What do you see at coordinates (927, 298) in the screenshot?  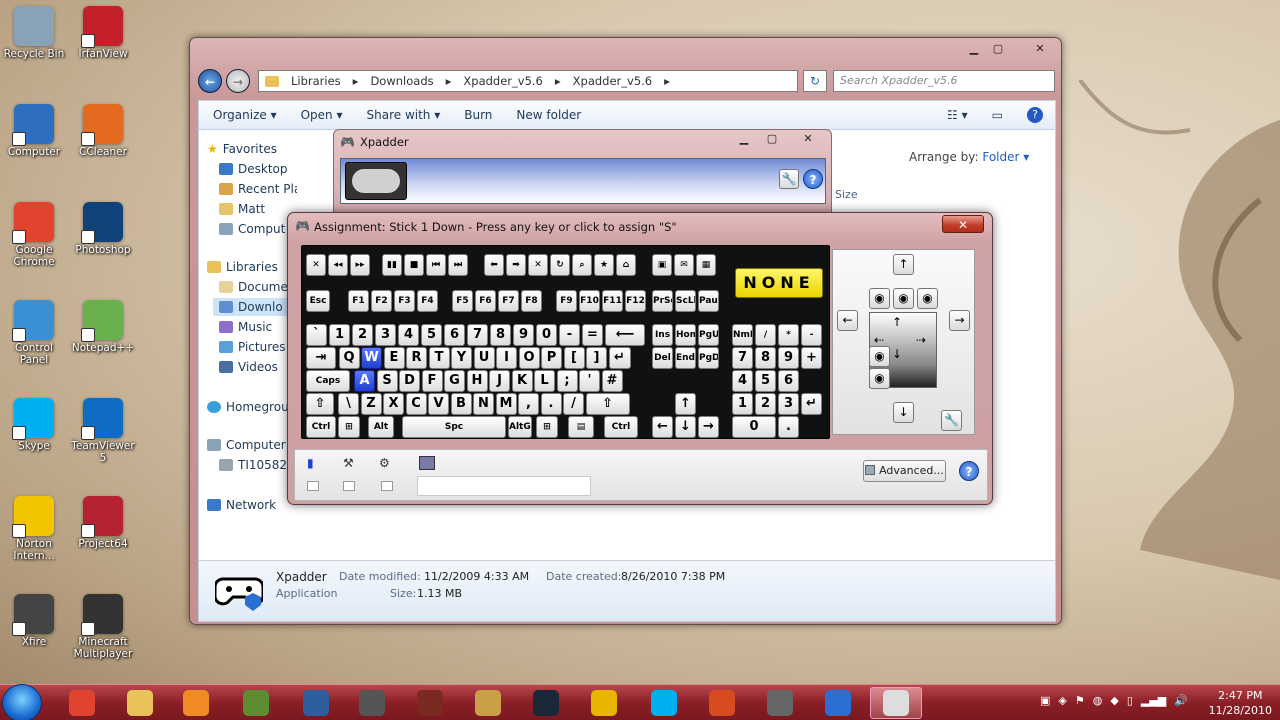 I see `mouse-right-button: ◉` at bounding box center [927, 298].